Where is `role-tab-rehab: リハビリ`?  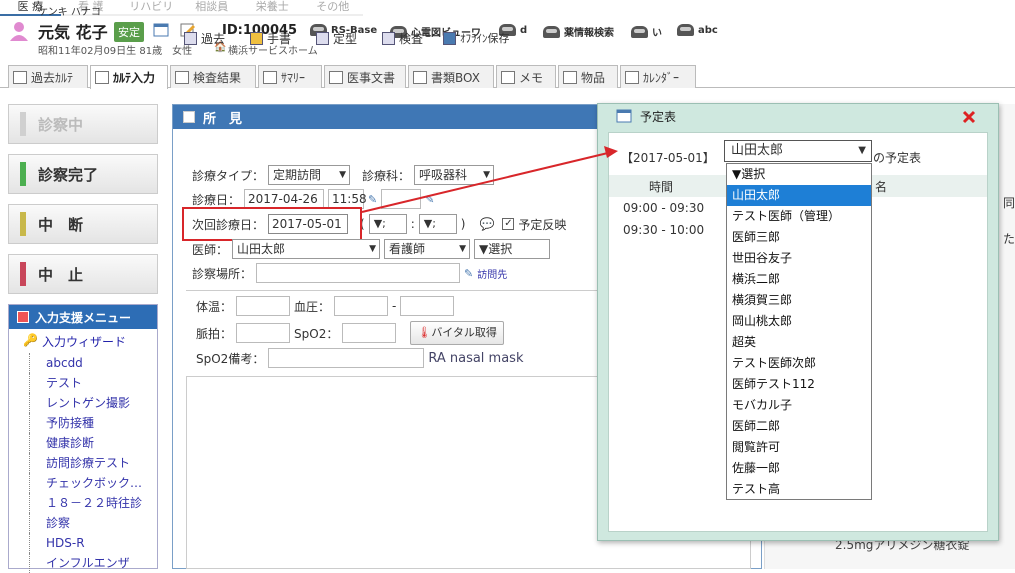
role-tab-rehab: リハビリ is located at coordinates (151, 8).